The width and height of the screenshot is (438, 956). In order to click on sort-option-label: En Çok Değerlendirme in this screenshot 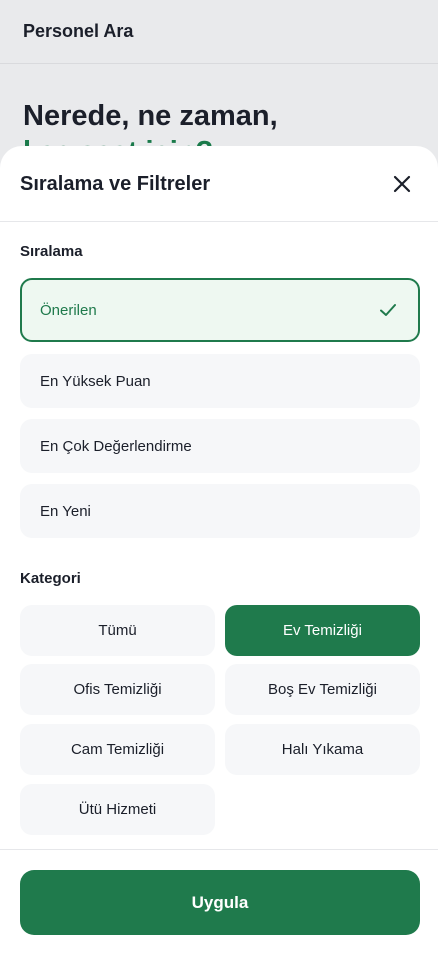, I will do `click(116, 446)`.